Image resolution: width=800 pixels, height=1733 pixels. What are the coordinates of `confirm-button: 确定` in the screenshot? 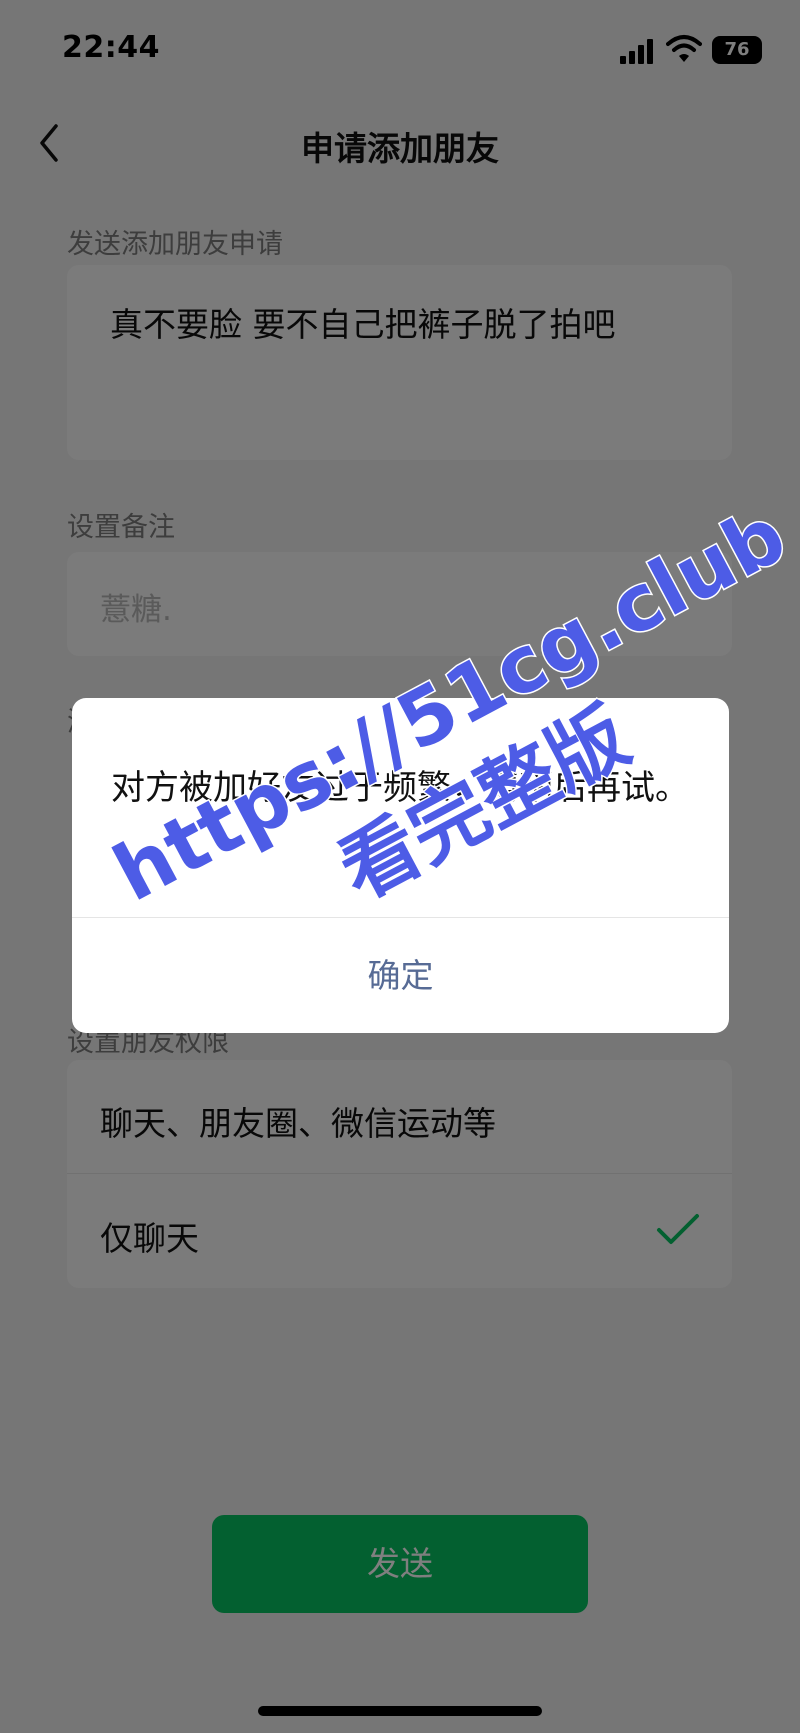 It's located at (400, 975).